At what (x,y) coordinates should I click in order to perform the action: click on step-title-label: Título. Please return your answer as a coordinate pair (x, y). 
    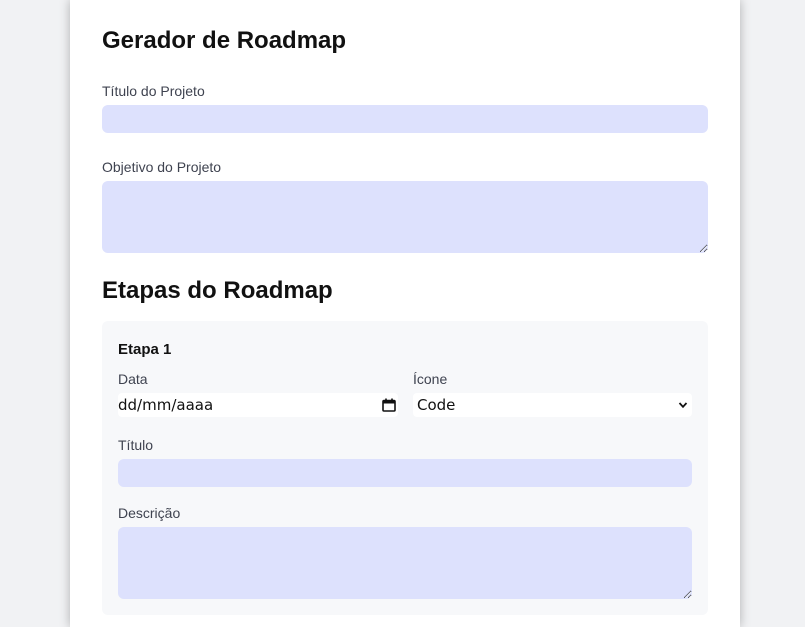
    Looking at the image, I should click on (136, 445).